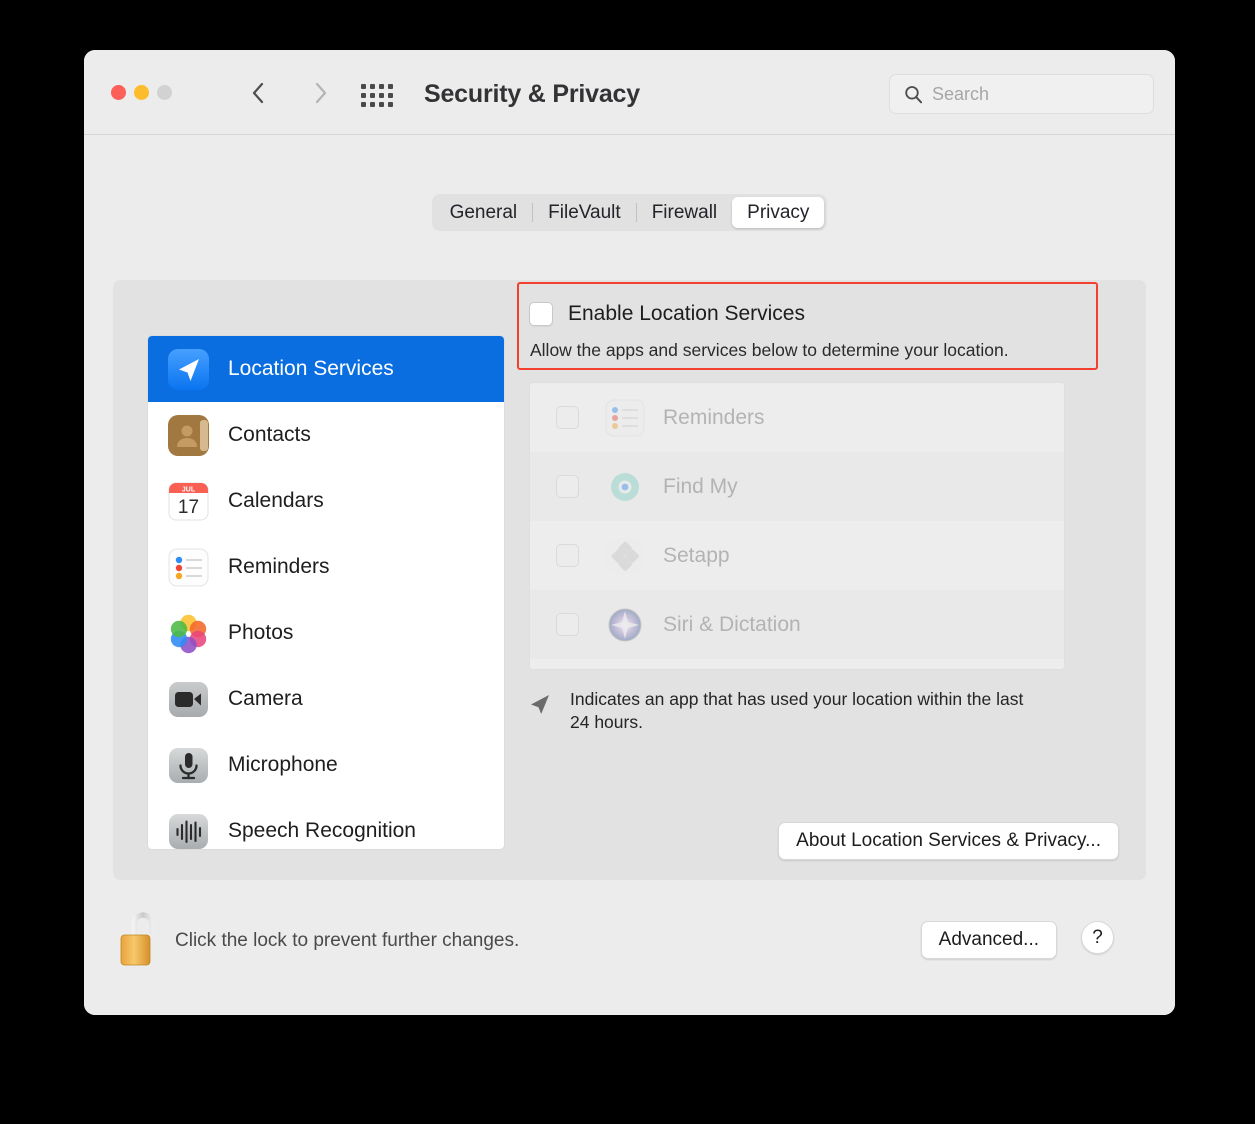 Image resolution: width=1255 pixels, height=1124 pixels. Describe the element at coordinates (625, 625) in the screenshot. I see `siri-icon` at that location.